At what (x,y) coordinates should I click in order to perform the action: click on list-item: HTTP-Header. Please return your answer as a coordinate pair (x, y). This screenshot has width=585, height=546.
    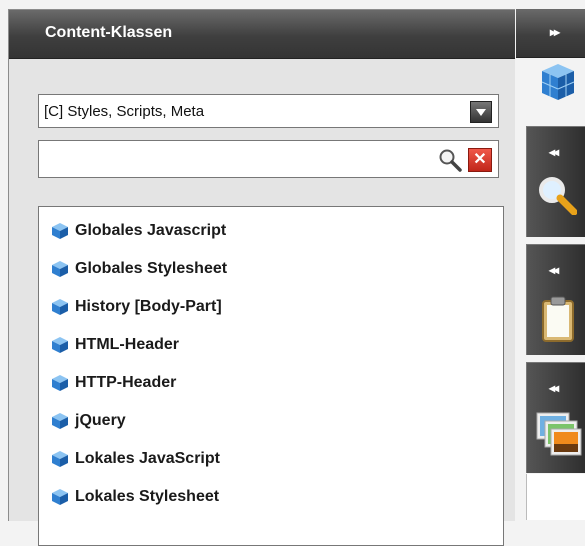
    Looking at the image, I should click on (113, 383).